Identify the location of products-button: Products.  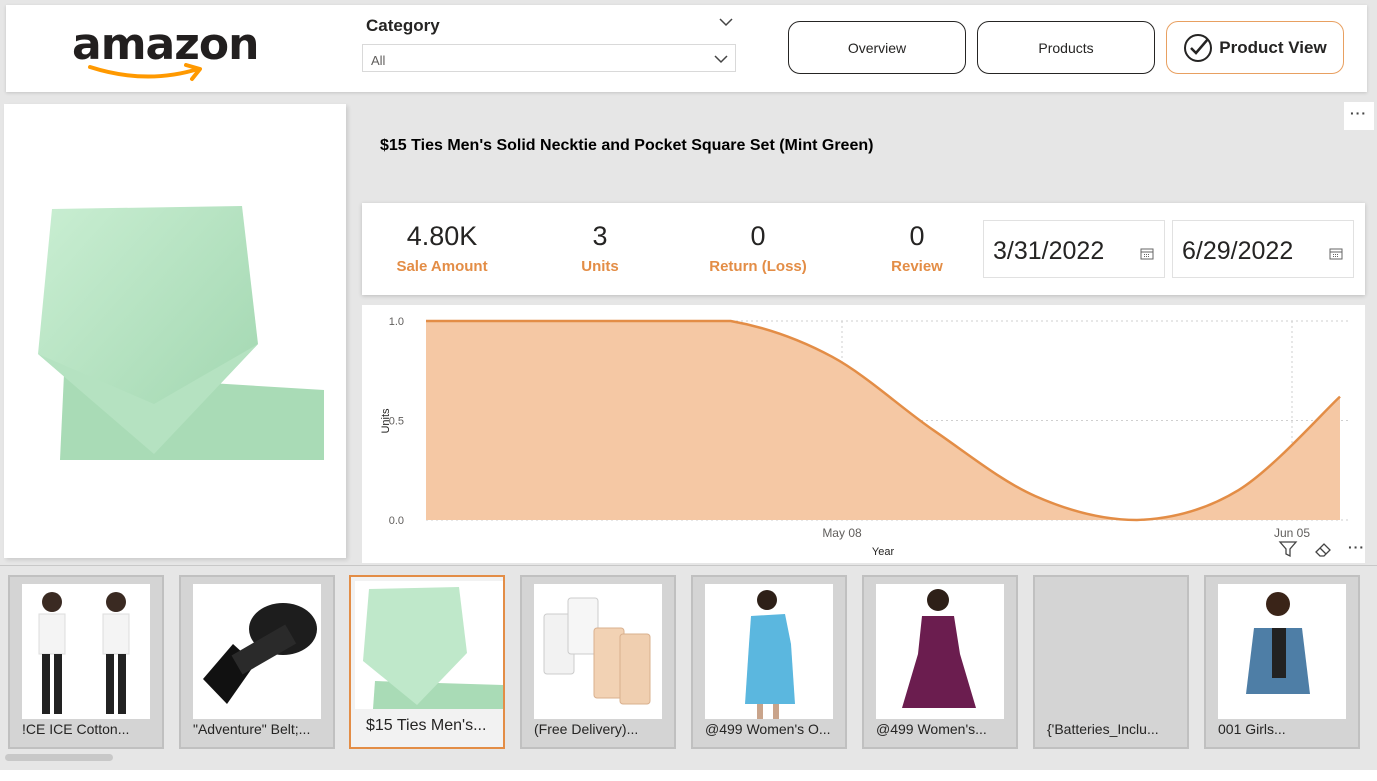
(1066, 47).